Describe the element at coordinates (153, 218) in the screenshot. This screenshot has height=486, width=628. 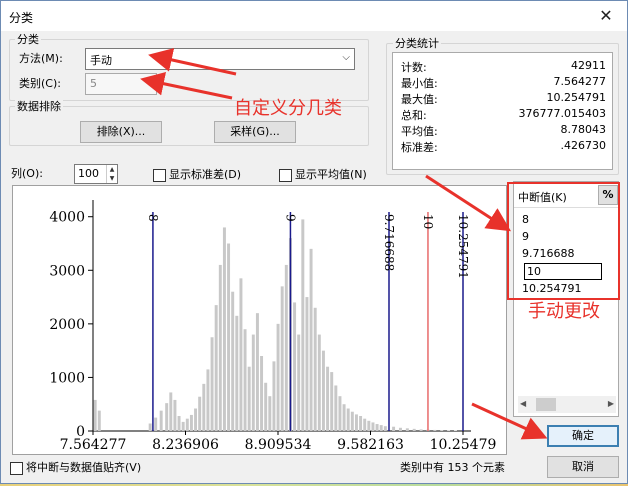
I see `break-line-label: 8` at that location.